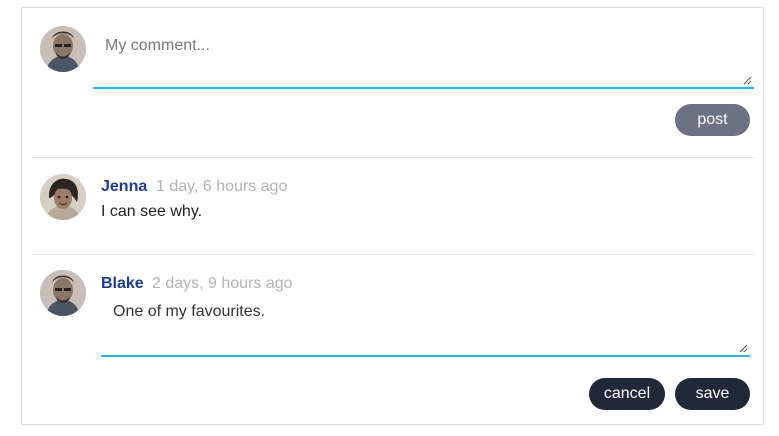  What do you see at coordinates (189, 311) in the screenshot?
I see `edit-comment-value: One of my favourites.` at bounding box center [189, 311].